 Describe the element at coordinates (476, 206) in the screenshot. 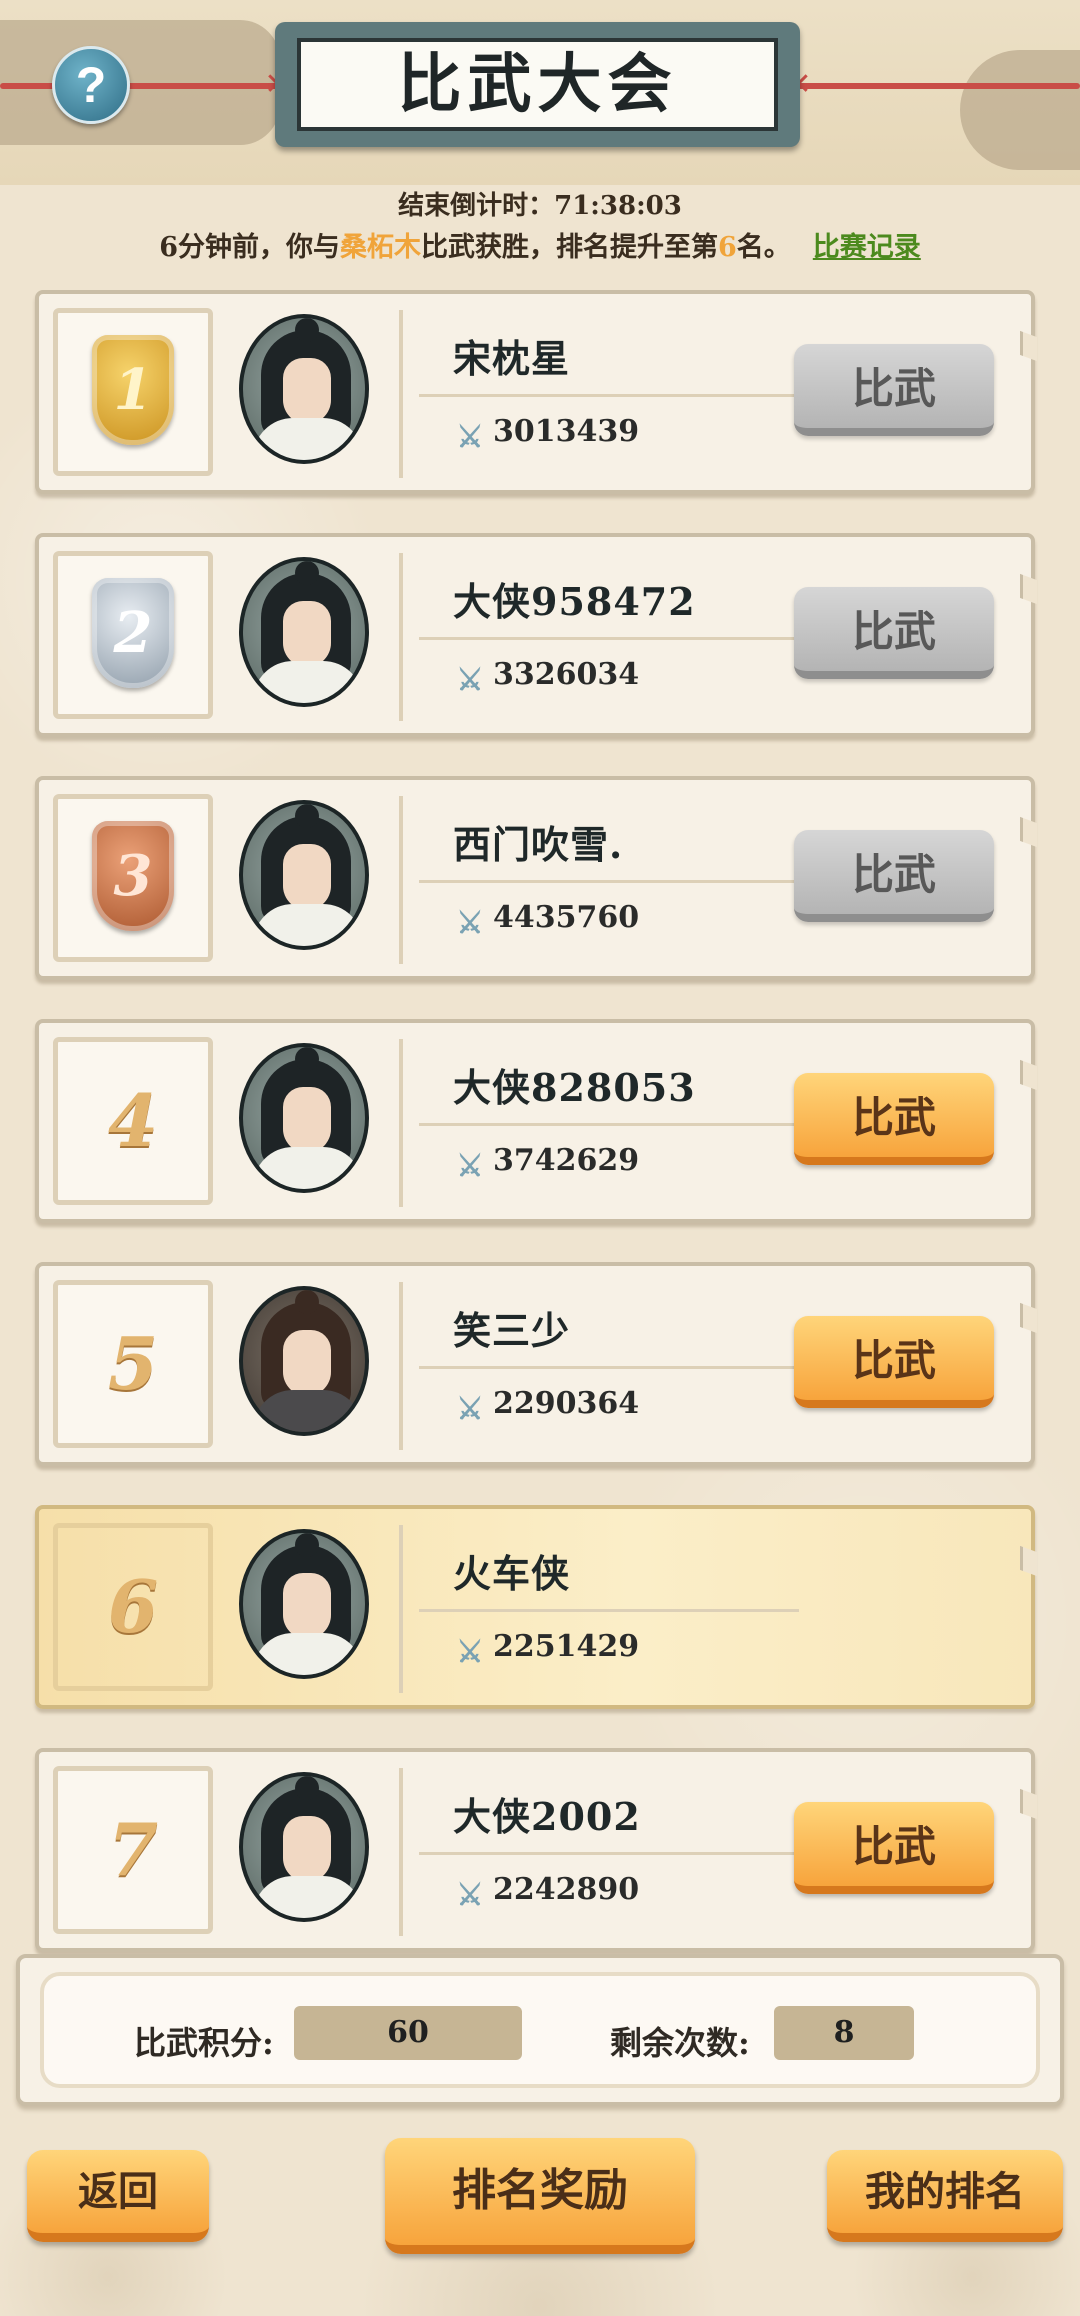

I see `countdown-label: 结束倒计时：` at that location.